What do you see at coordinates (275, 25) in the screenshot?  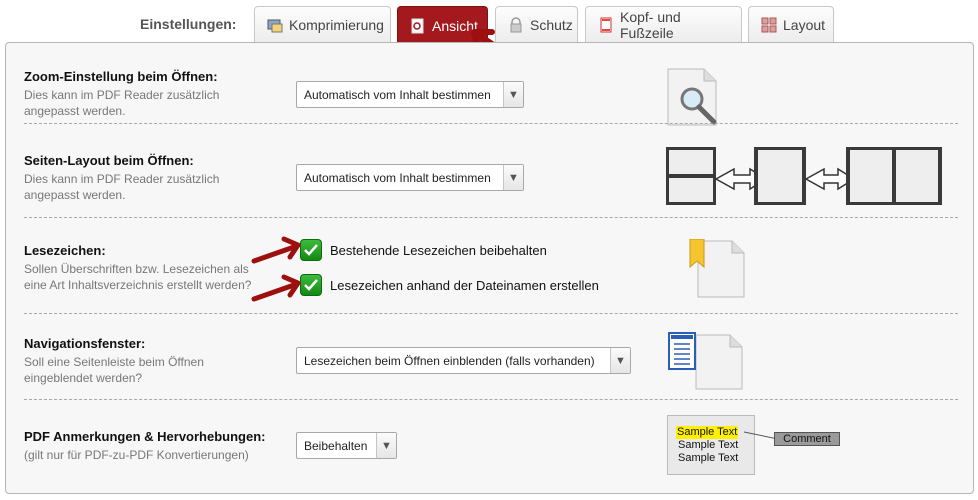 I see `compress-icon` at bounding box center [275, 25].